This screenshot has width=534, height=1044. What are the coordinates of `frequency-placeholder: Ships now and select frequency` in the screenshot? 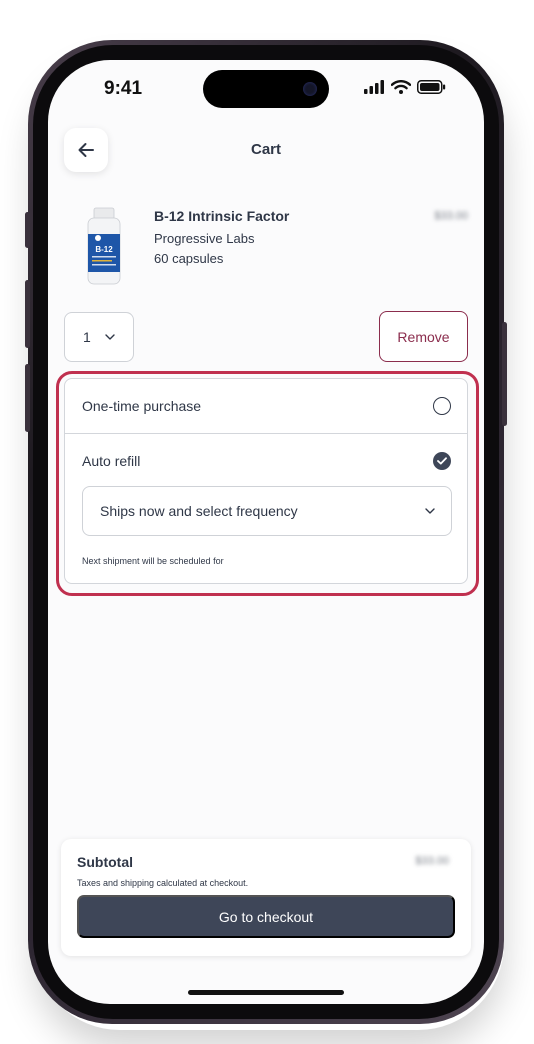 It's located at (199, 511).